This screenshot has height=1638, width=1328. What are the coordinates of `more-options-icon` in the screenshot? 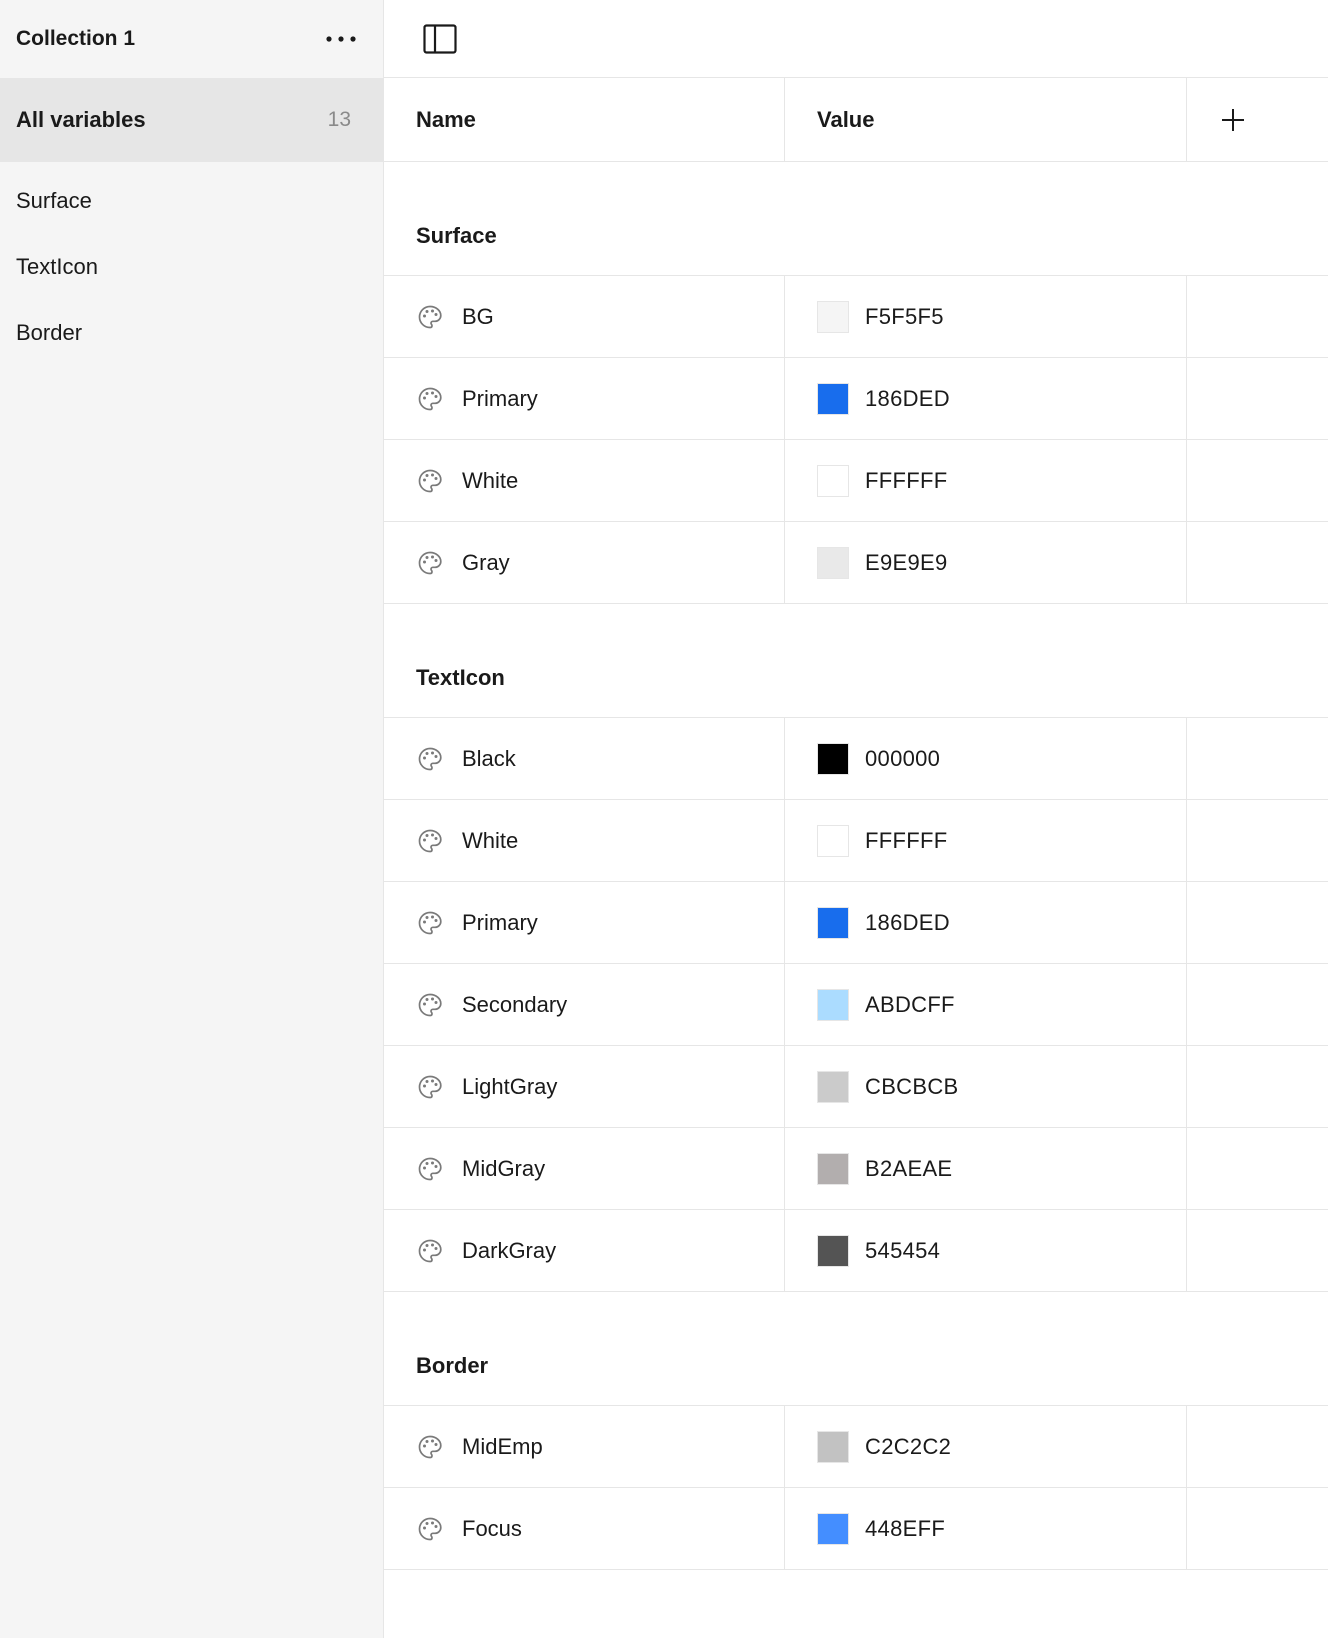 It's located at (341, 39).